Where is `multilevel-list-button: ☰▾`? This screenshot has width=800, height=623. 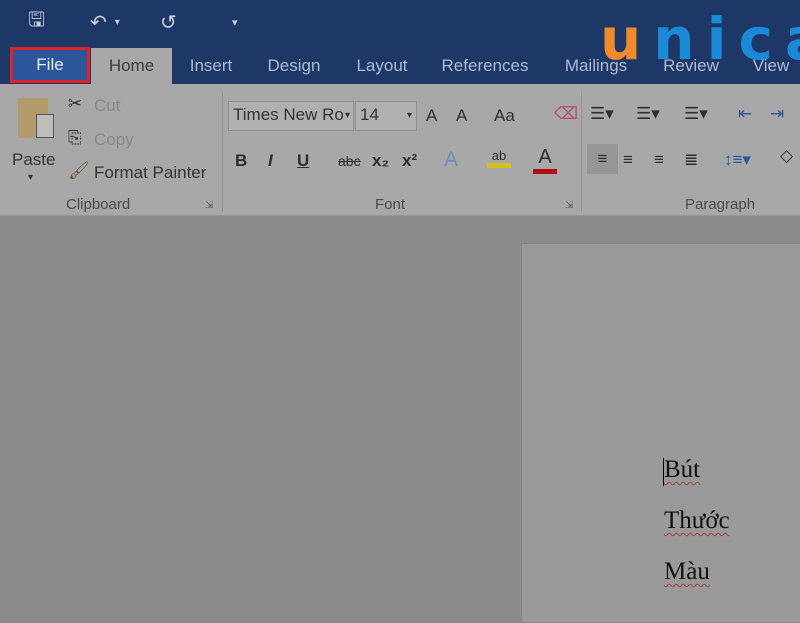 multilevel-list-button: ☰▾ is located at coordinates (696, 114).